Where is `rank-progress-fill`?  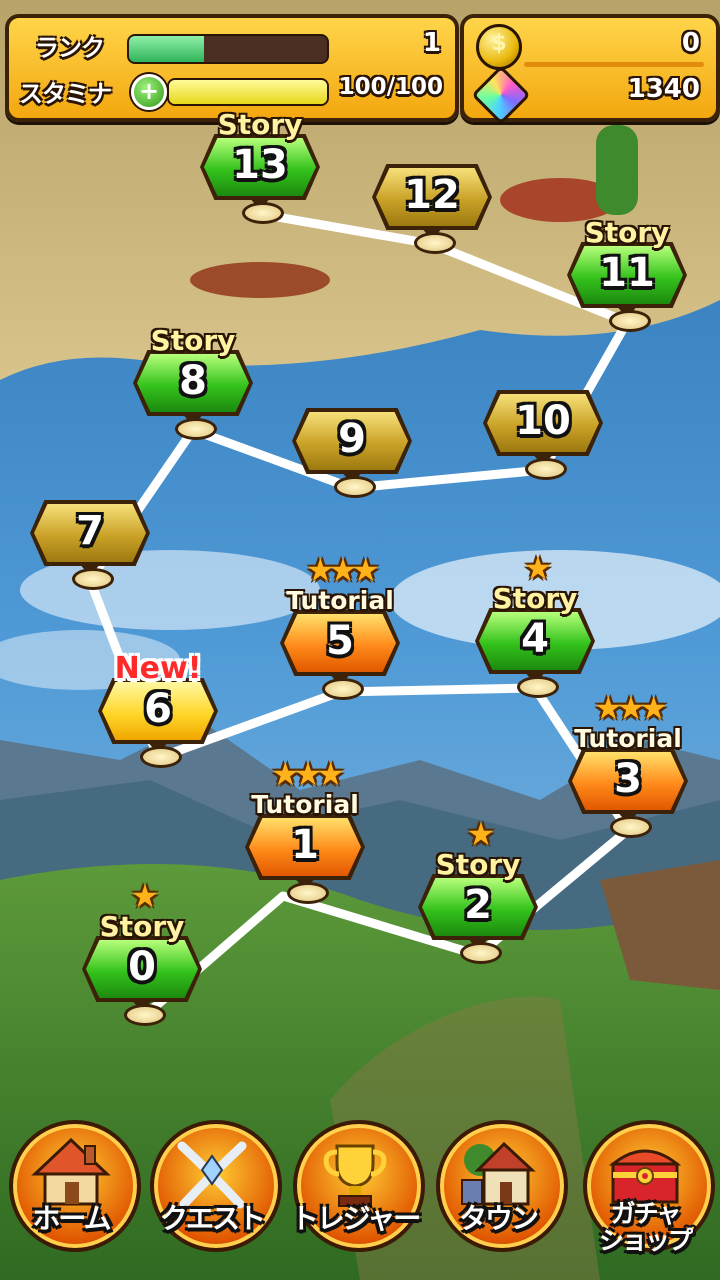 rank-progress-fill is located at coordinates (167, 49).